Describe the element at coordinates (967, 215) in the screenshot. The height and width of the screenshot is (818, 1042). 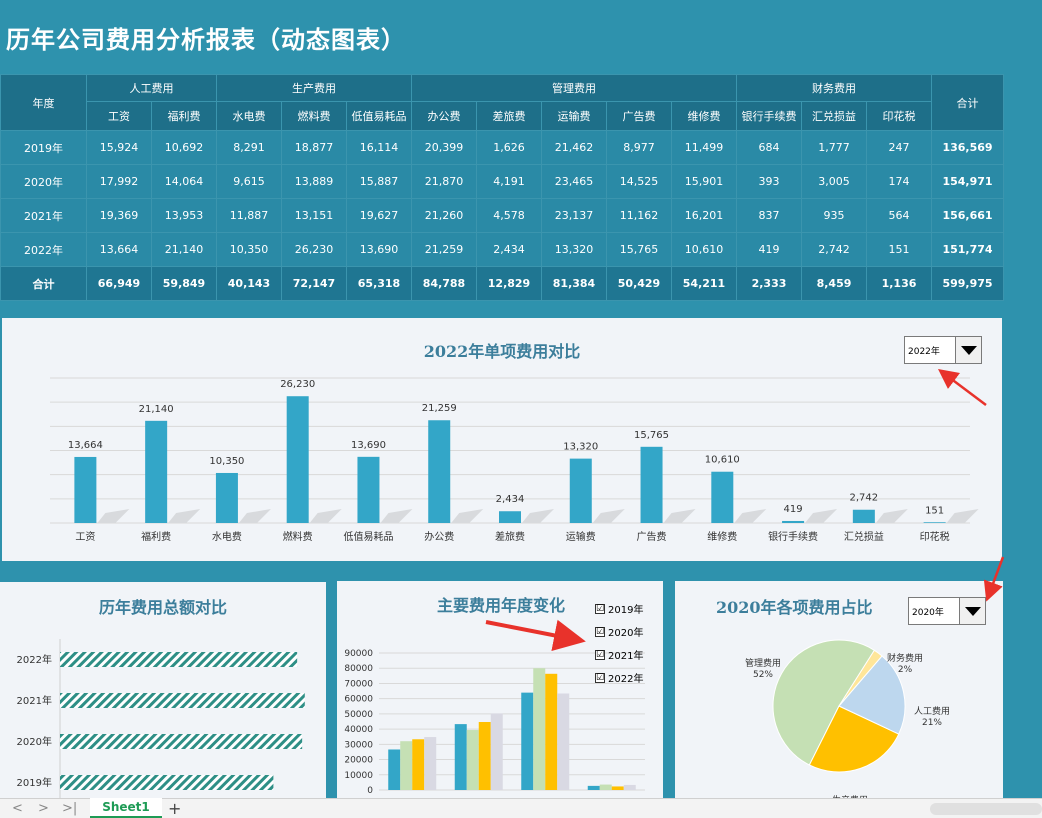
I see `row-total: 156,661` at that location.